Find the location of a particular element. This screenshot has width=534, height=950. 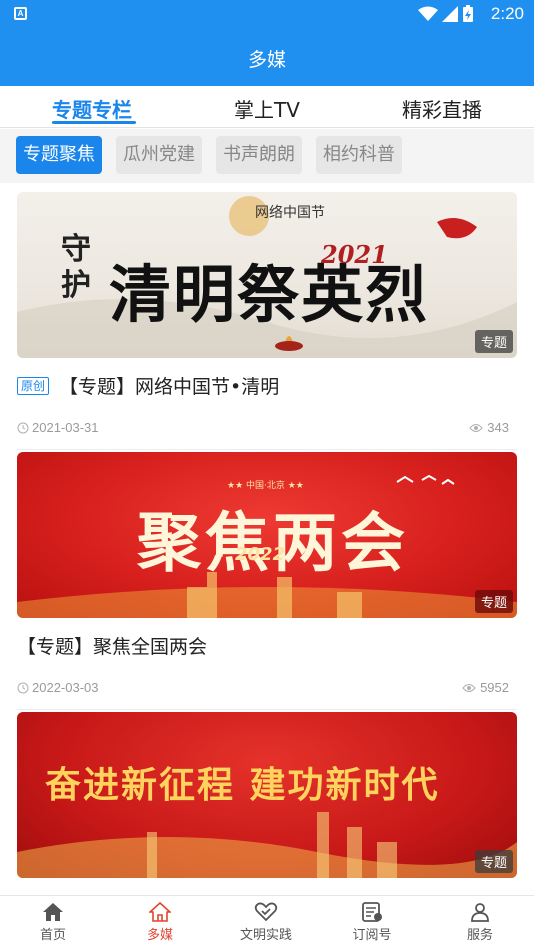

title-bar: 多媒 is located at coordinates (267, 57).